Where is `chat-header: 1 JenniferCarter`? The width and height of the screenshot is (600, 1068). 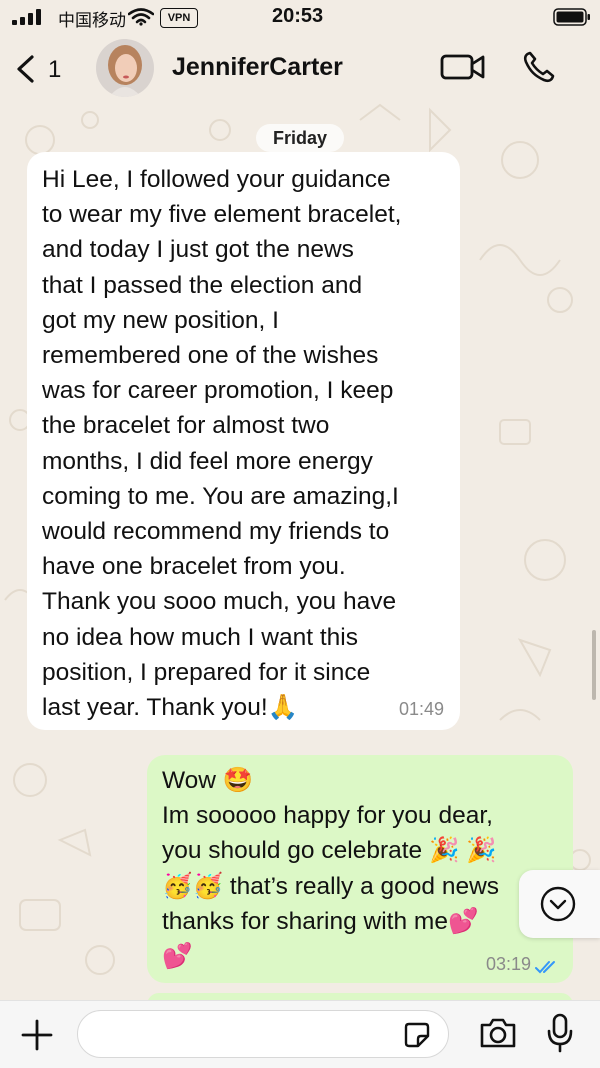
chat-header: 1 JenniferCarter is located at coordinates (300, 67).